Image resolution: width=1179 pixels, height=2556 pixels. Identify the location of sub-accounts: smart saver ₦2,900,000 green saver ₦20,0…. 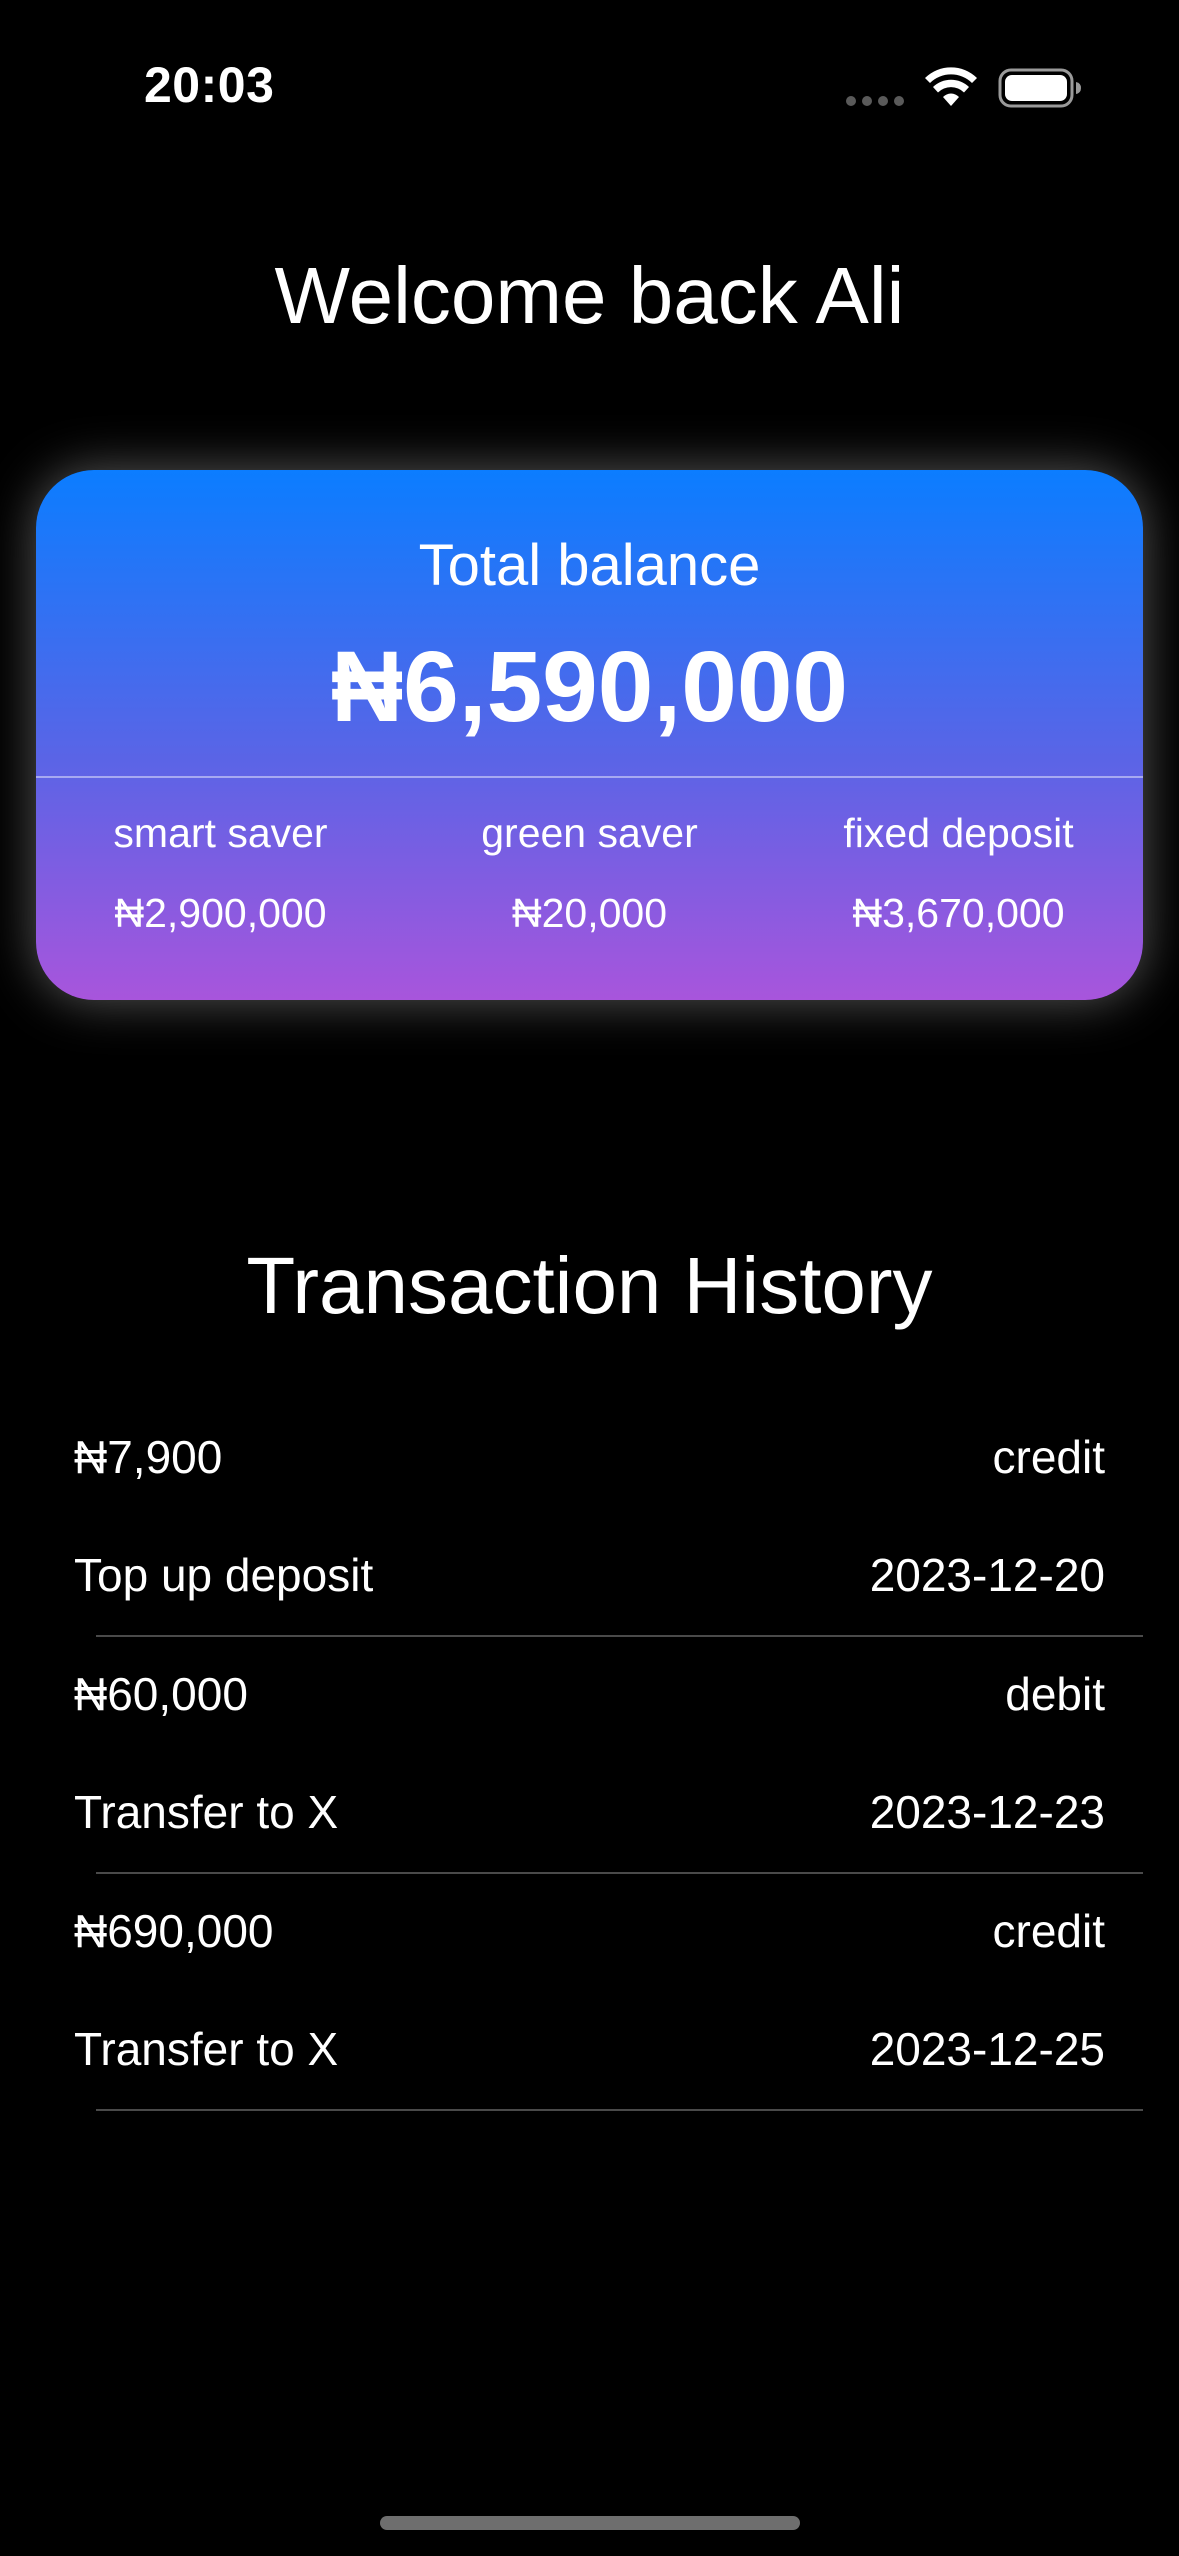
(589, 873).